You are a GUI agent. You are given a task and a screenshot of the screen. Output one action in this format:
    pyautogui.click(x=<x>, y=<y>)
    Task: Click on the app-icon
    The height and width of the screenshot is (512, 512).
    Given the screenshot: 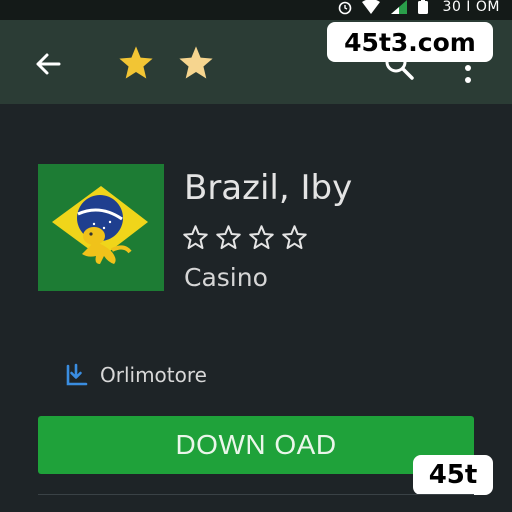 What is the action you would take?
    pyautogui.click(x=101, y=227)
    